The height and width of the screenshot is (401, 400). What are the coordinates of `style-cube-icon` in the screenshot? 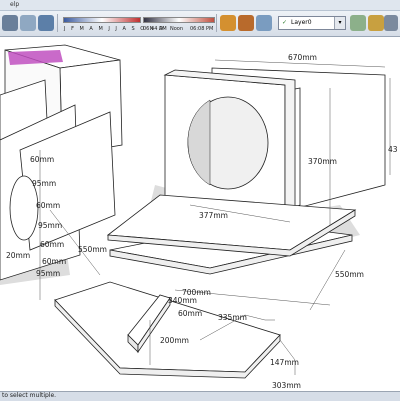 It's located at (264, 23).